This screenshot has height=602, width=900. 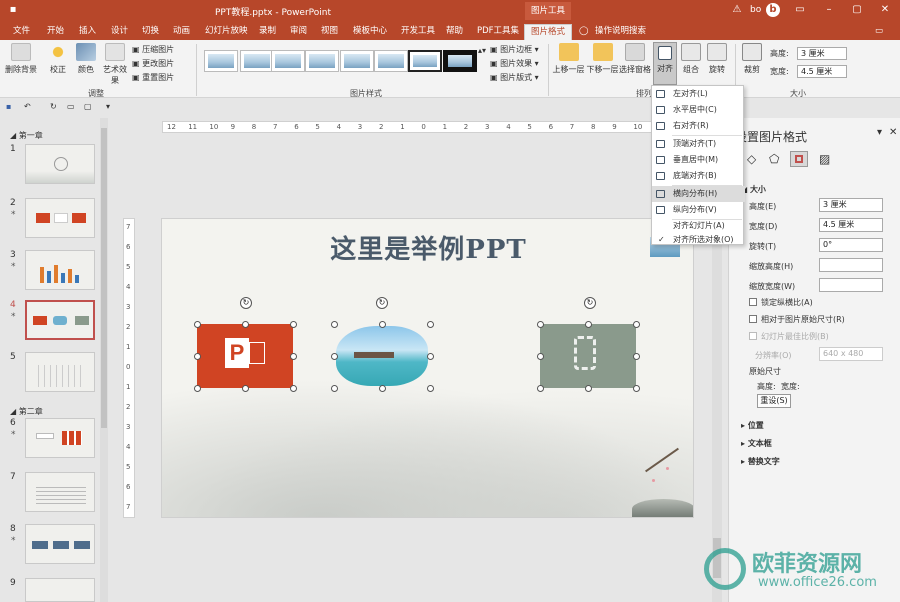 I want to click on resolution-select: 640 x 480, so click(x=851, y=354).